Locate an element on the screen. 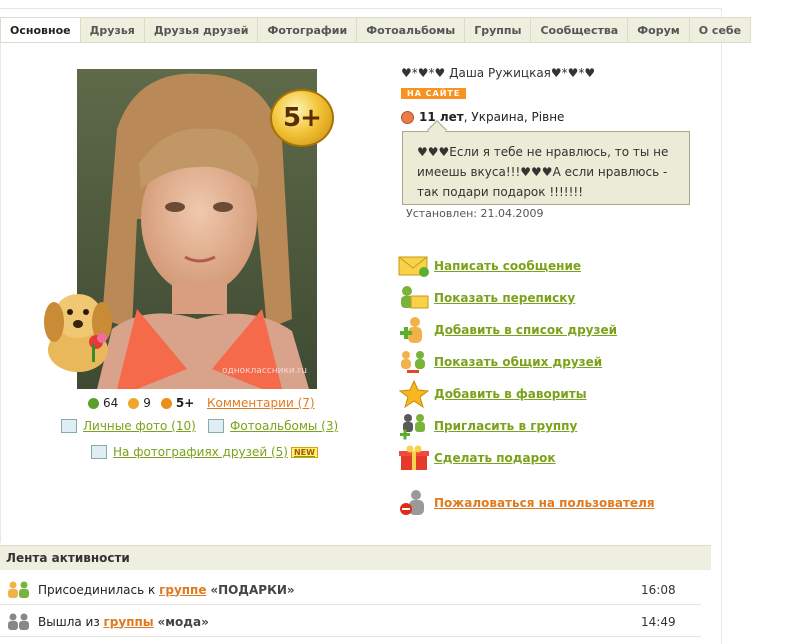 This screenshot has width=806, height=644. common-friends-icon is located at coordinates (413, 362).